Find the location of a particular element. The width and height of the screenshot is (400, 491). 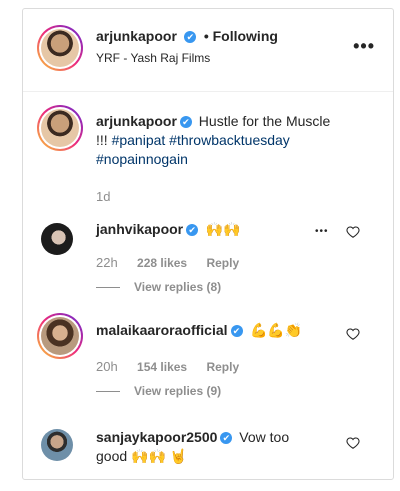

post-location: YRF - Yash Raj Films is located at coordinates (153, 58).